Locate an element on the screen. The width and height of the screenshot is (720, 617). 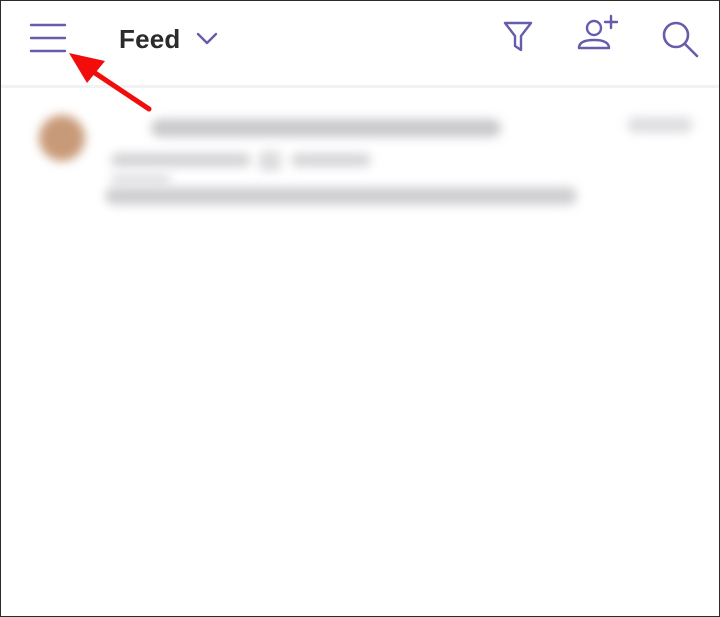
add-person-button is located at coordinates (598, 36).